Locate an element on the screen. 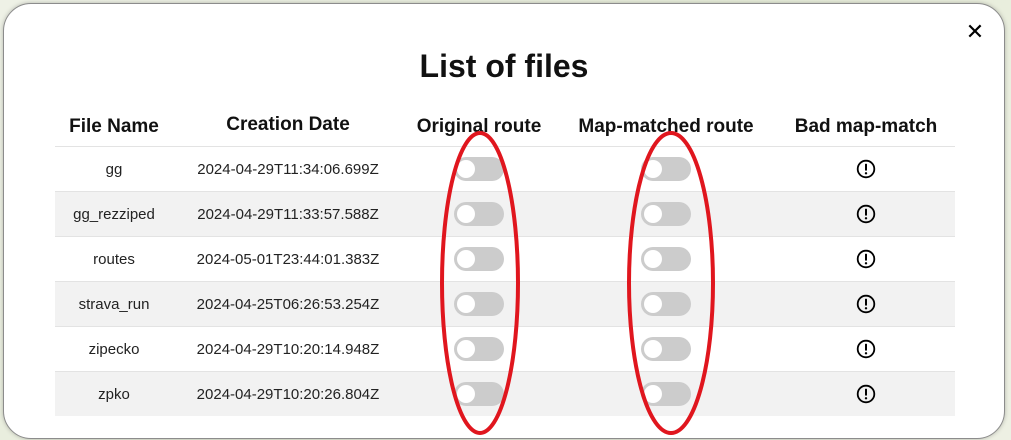 The height and width of the screenshot is (440, 1011). table-row: gg 2024-04-29T11:34:06.699Z is located at coordinates (505, 169).